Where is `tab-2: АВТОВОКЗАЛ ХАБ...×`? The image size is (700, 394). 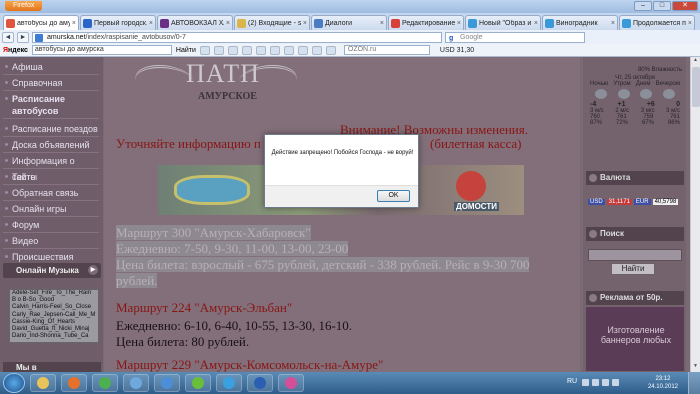
tab-2: АВТОВОКЗАЛ ХАБ...× is located at coordinates (195, 22).